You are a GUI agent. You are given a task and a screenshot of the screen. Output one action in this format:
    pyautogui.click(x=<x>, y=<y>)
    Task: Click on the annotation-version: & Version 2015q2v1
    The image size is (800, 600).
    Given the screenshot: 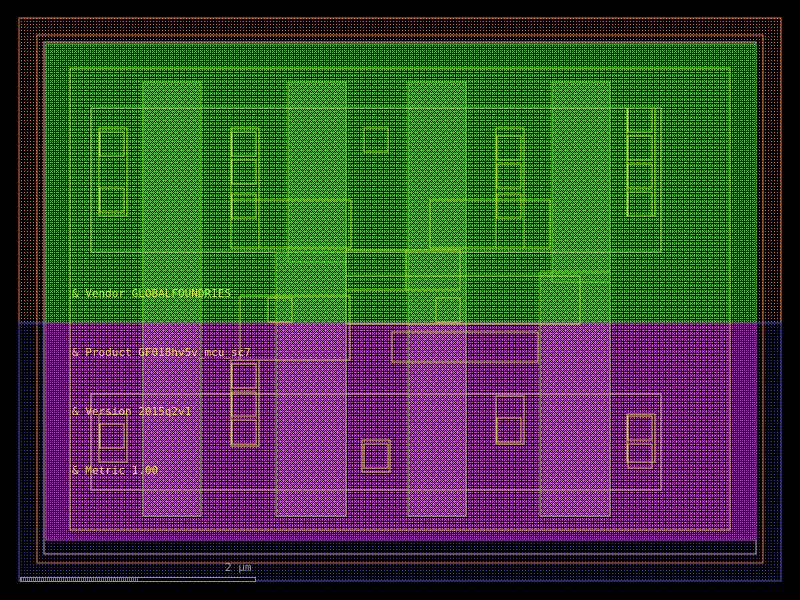 What is the action you would take?
    pyautogui.click(x=132, y=411)
    